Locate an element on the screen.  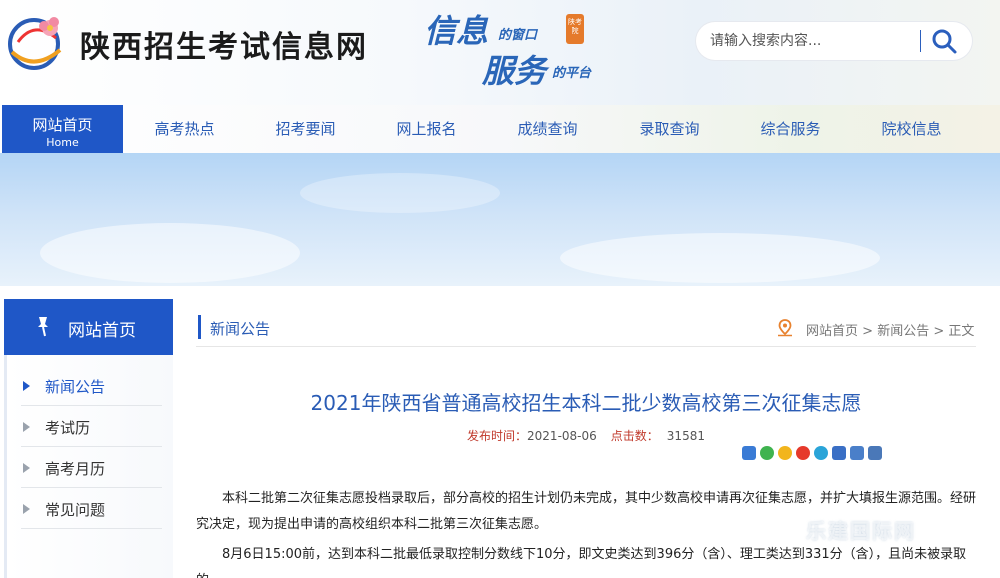
weibo-icon is located at coordinates (803, 453).